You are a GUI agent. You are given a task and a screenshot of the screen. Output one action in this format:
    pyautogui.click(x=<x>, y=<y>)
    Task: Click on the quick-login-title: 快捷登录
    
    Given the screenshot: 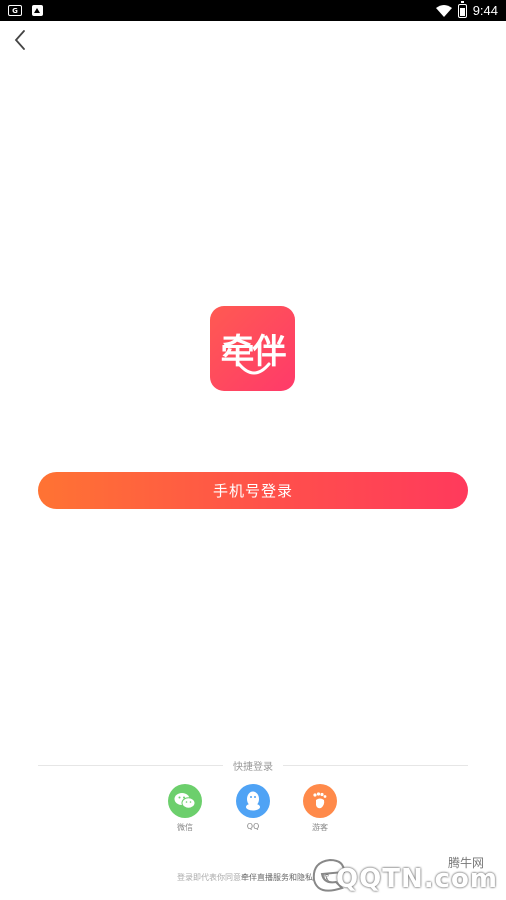 What is the action you would take?
    pyautogui.click(x=253, y=767)
    